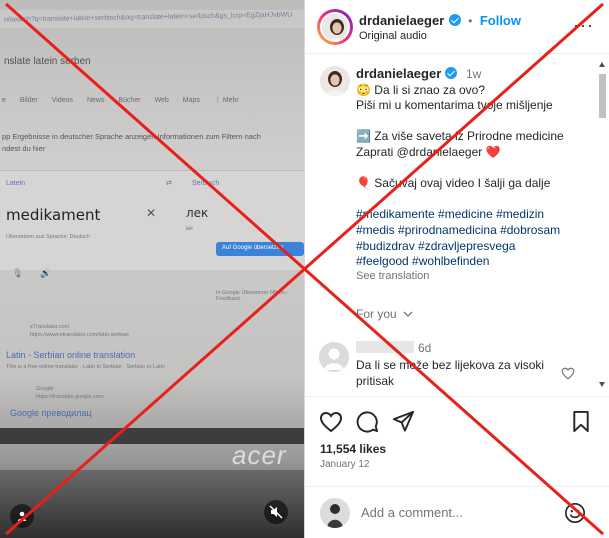 Image resolution: width=609 pixels, height=538 pixels. What do you see at coordinates (161, 100) in the screenshot?
I see `search-tab: Web` at bounding box center [161, 100].